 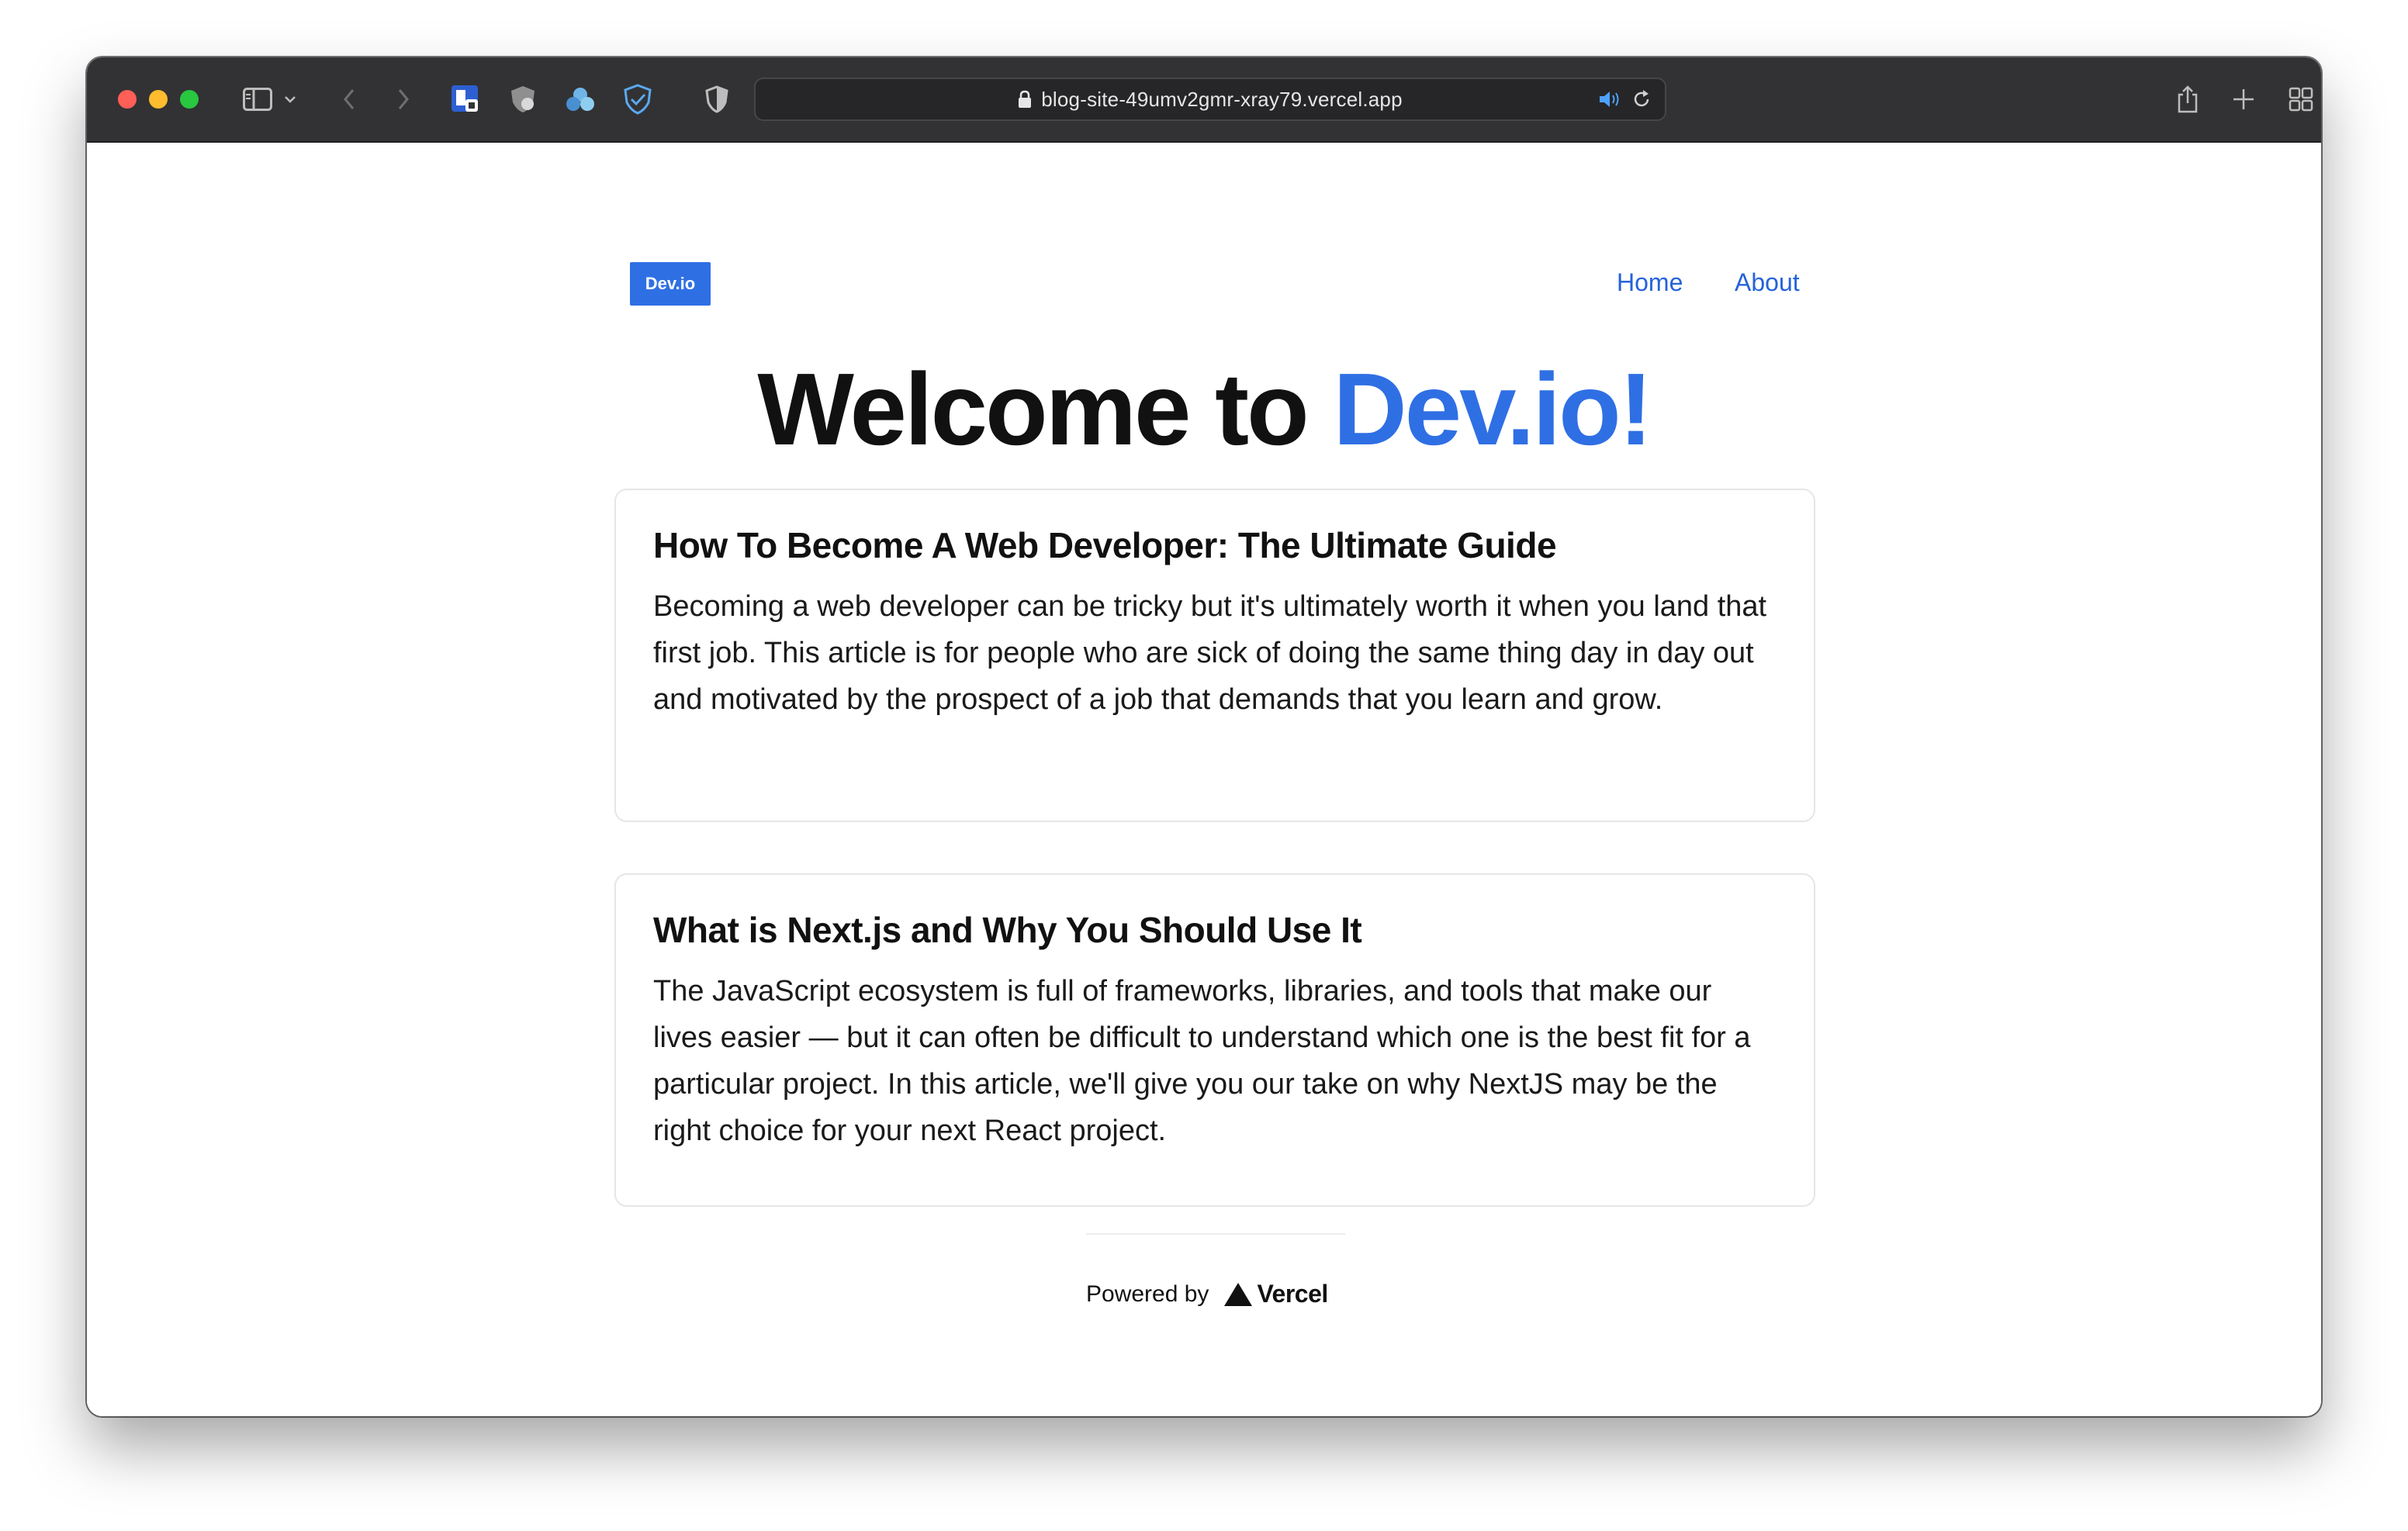 What do you see at coordinates (159, 99) in the screenshot?
I see `minimize-window-button` at bounding box center [159, 99].